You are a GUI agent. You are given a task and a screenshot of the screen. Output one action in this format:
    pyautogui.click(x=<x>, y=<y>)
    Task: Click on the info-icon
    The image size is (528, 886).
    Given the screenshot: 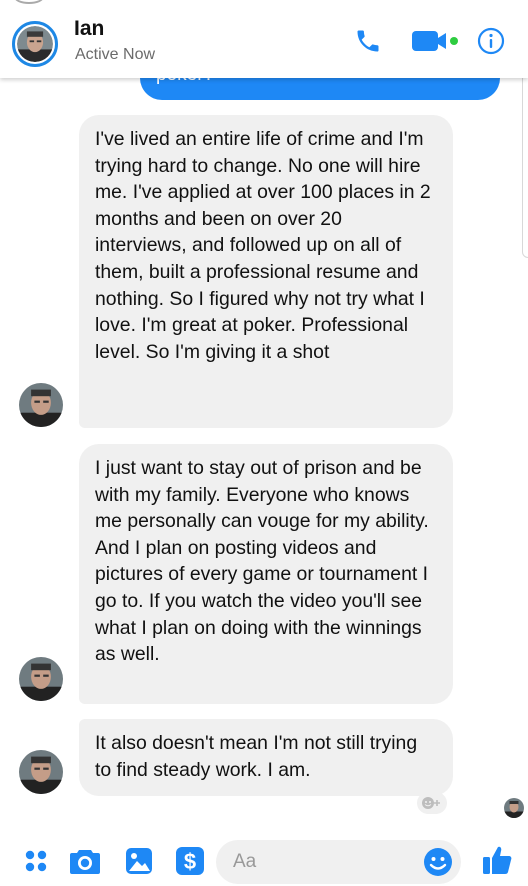 What is the action you would take?
    pyautogui.click(x=491, y=41)
    